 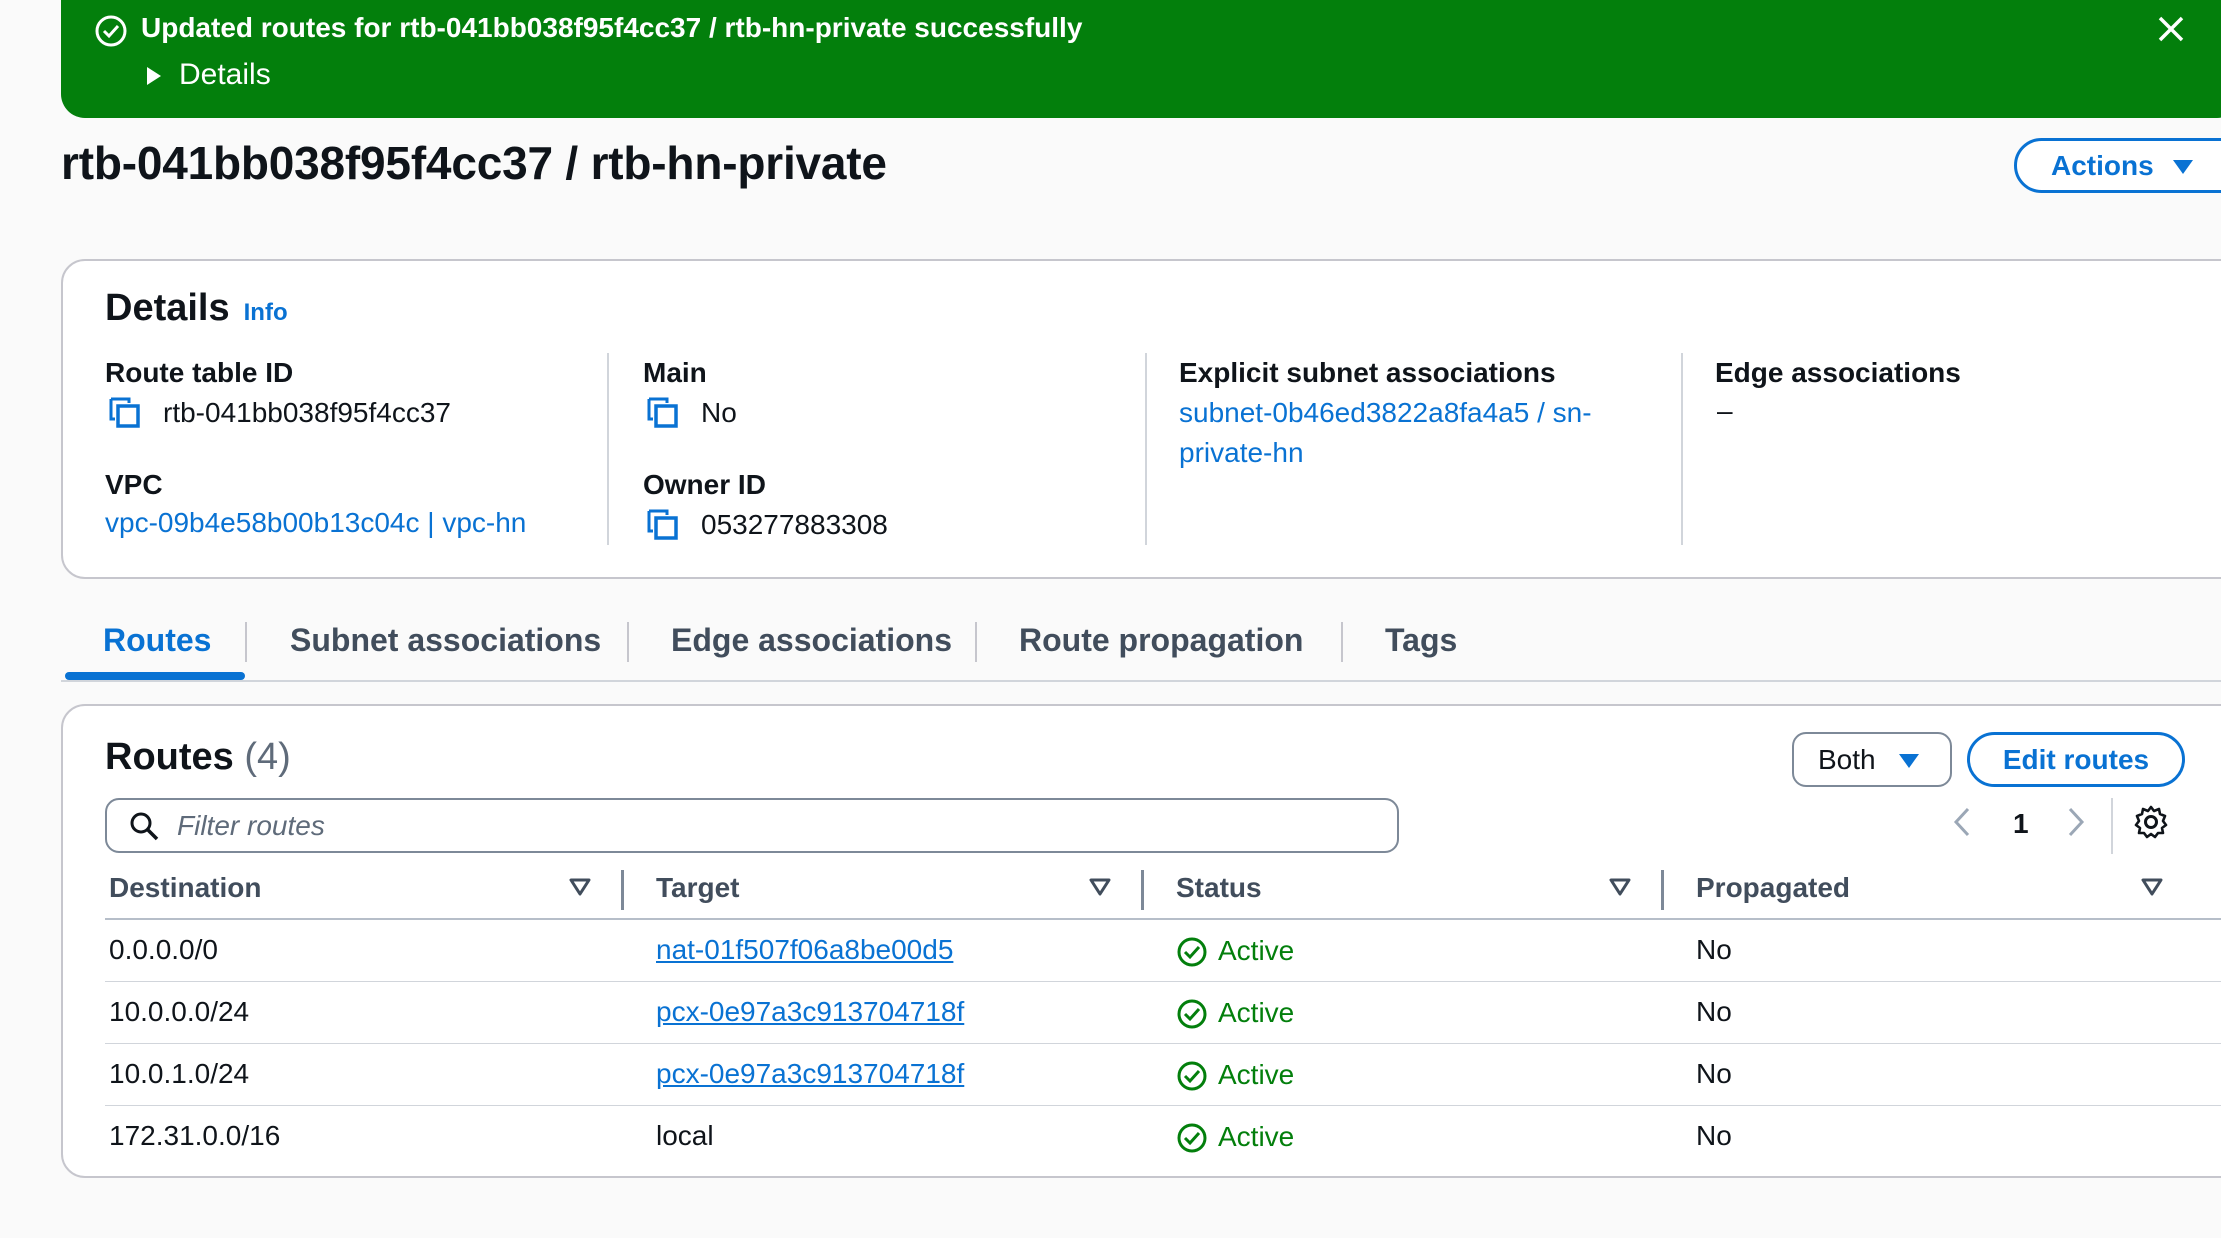 I want to click on tab-subnet-associations: Subnet associations, so click(x=445, y=640).